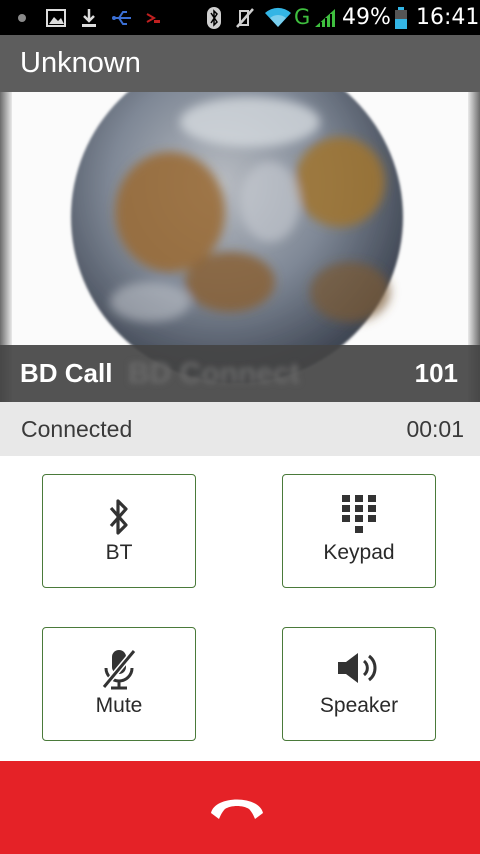 The height and width of the screenshot is (854, 480). Describe the element at coordinates (77, 429) in the screenshot. I see `call-state: Connected` at that location.